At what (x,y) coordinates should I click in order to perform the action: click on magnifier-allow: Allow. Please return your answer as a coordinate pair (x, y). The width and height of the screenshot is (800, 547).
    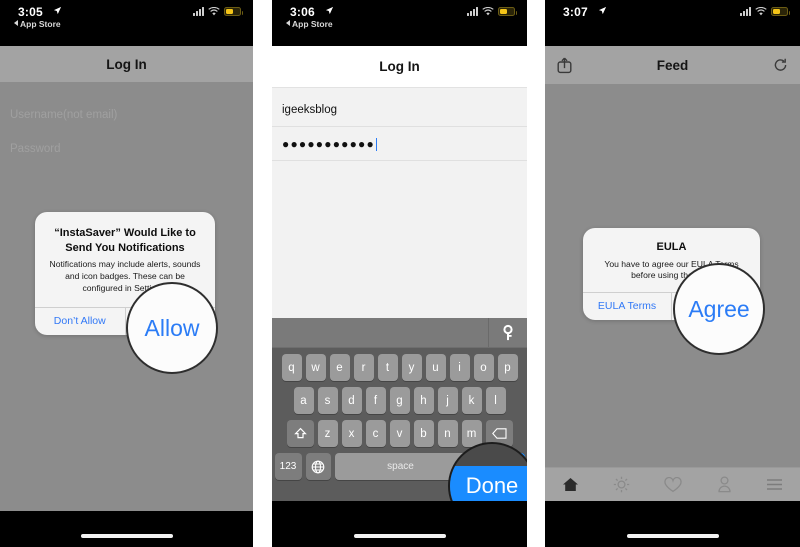
    Looking at the image, I should click on (172, 328).